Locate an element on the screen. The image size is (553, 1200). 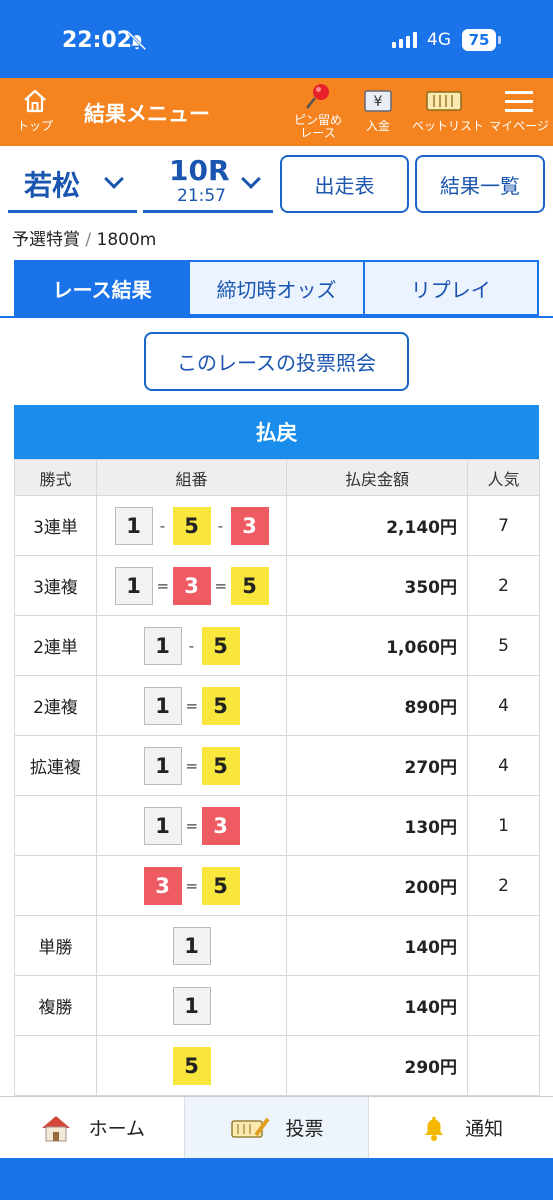
entry-list-button: 出走表 is located at coordinates (344, 184).